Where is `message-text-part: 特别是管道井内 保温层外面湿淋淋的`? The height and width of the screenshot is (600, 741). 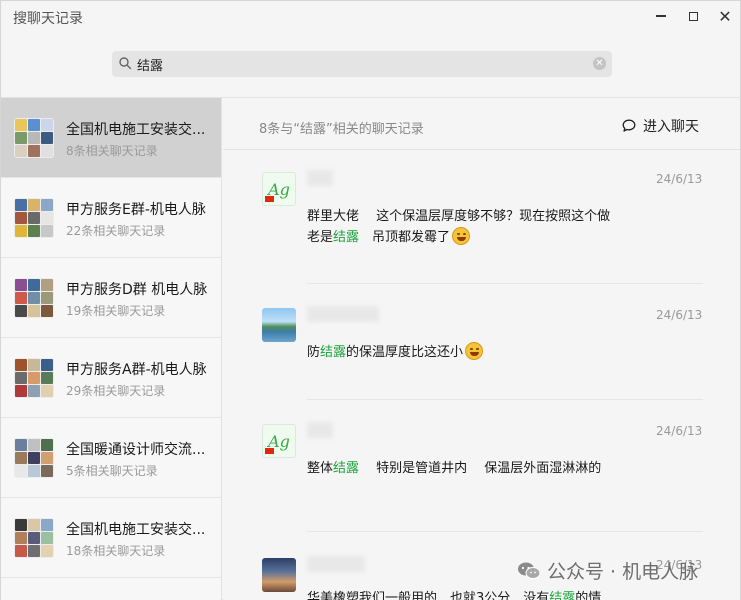 message-text-part: 特别是管道井内 保温层外面湿淋淋的 is located at coordinates (480, 468).